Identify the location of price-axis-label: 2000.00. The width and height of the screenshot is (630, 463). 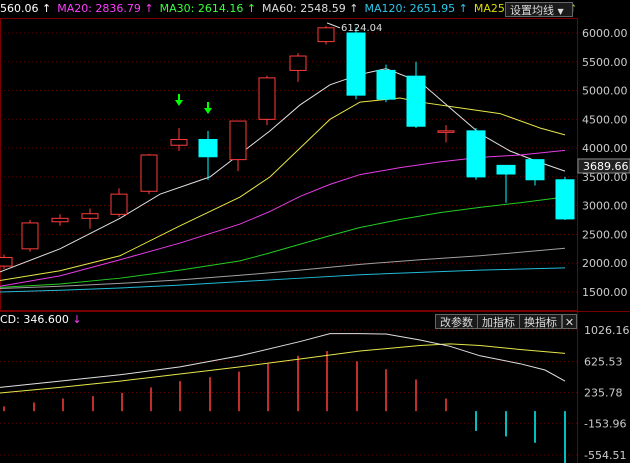
(605, 263).